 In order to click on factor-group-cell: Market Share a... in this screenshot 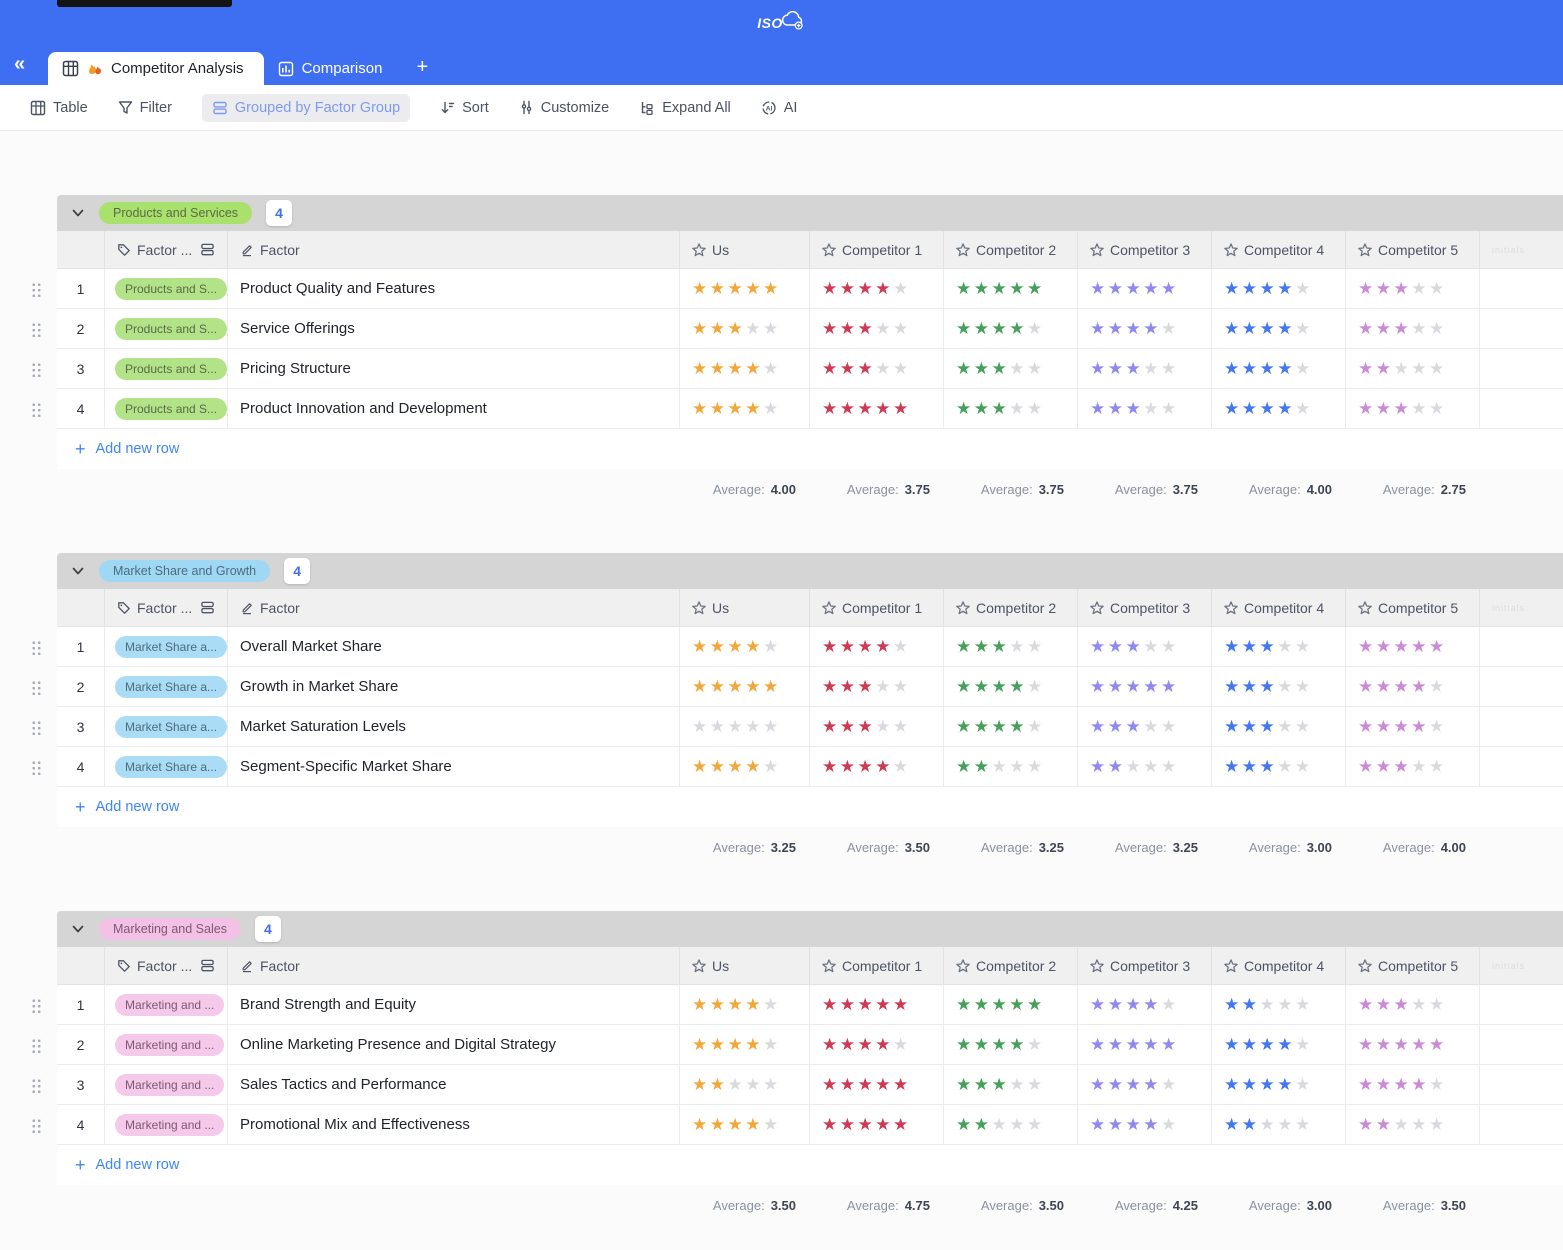, I will do `click(166, 766)`.